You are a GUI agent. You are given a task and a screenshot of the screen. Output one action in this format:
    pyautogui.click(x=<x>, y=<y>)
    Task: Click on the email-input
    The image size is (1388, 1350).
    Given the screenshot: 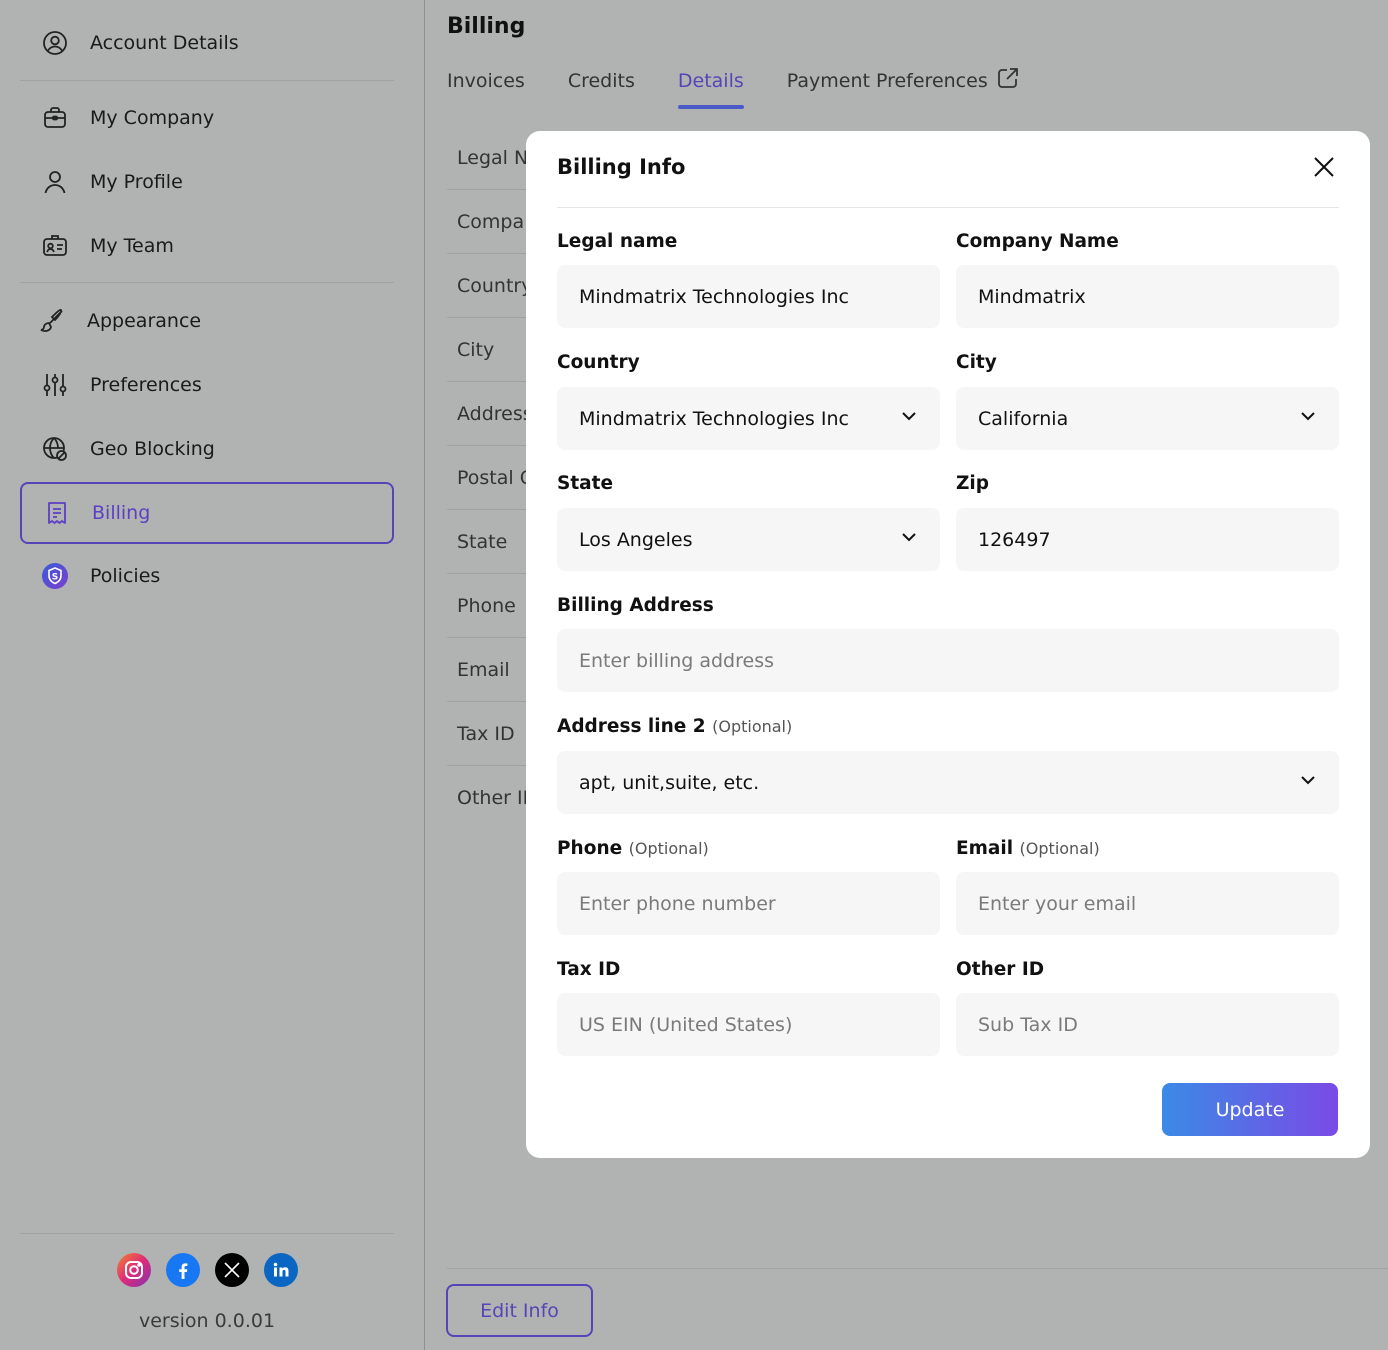 What is the action you would take?
    pyautogui.click(x=1147, y=903)
    